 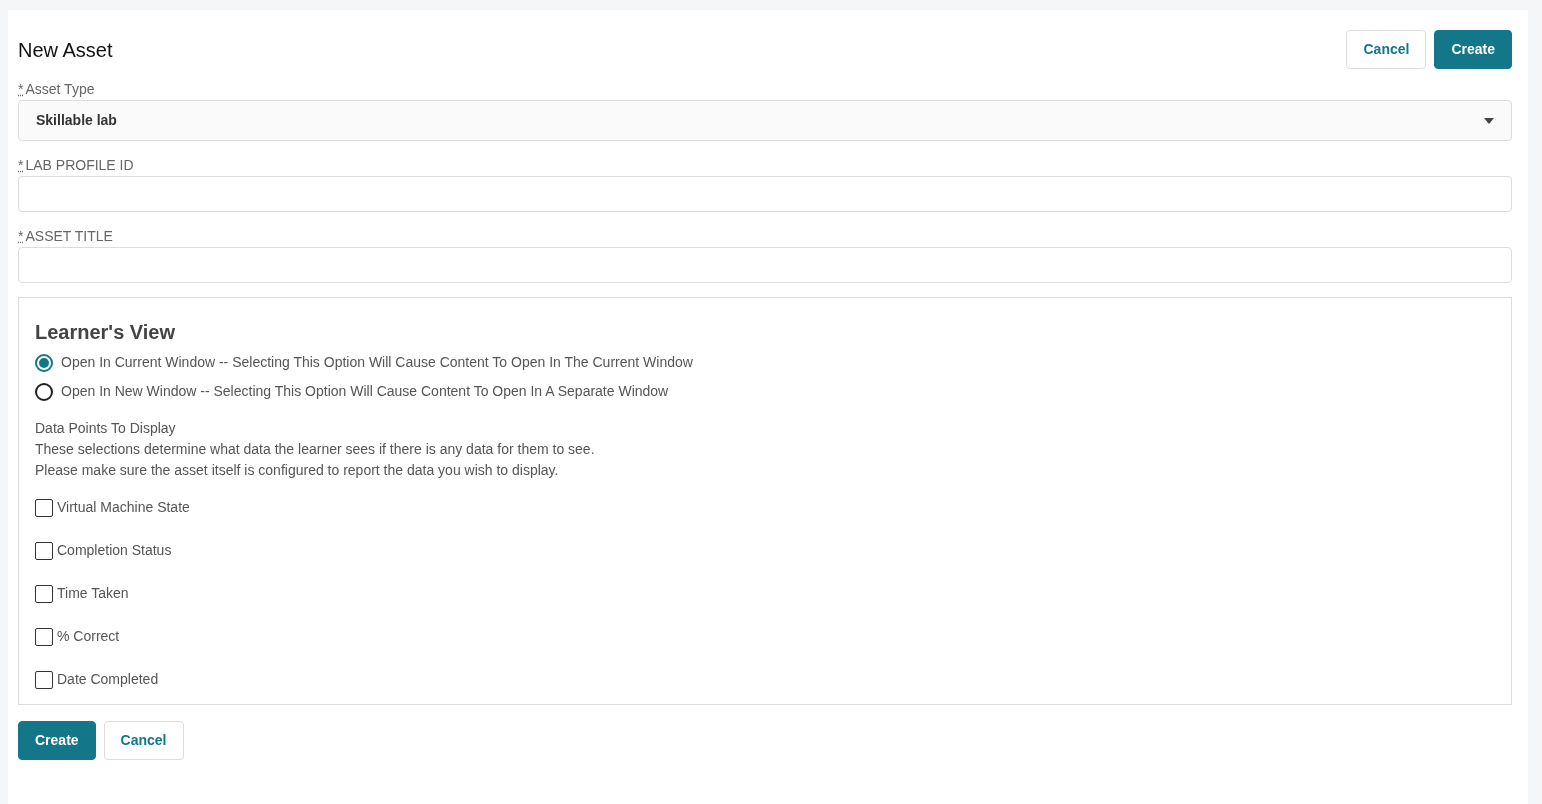 I want to click on checkbox-label: Completion Status, so click(x=114, y=550).